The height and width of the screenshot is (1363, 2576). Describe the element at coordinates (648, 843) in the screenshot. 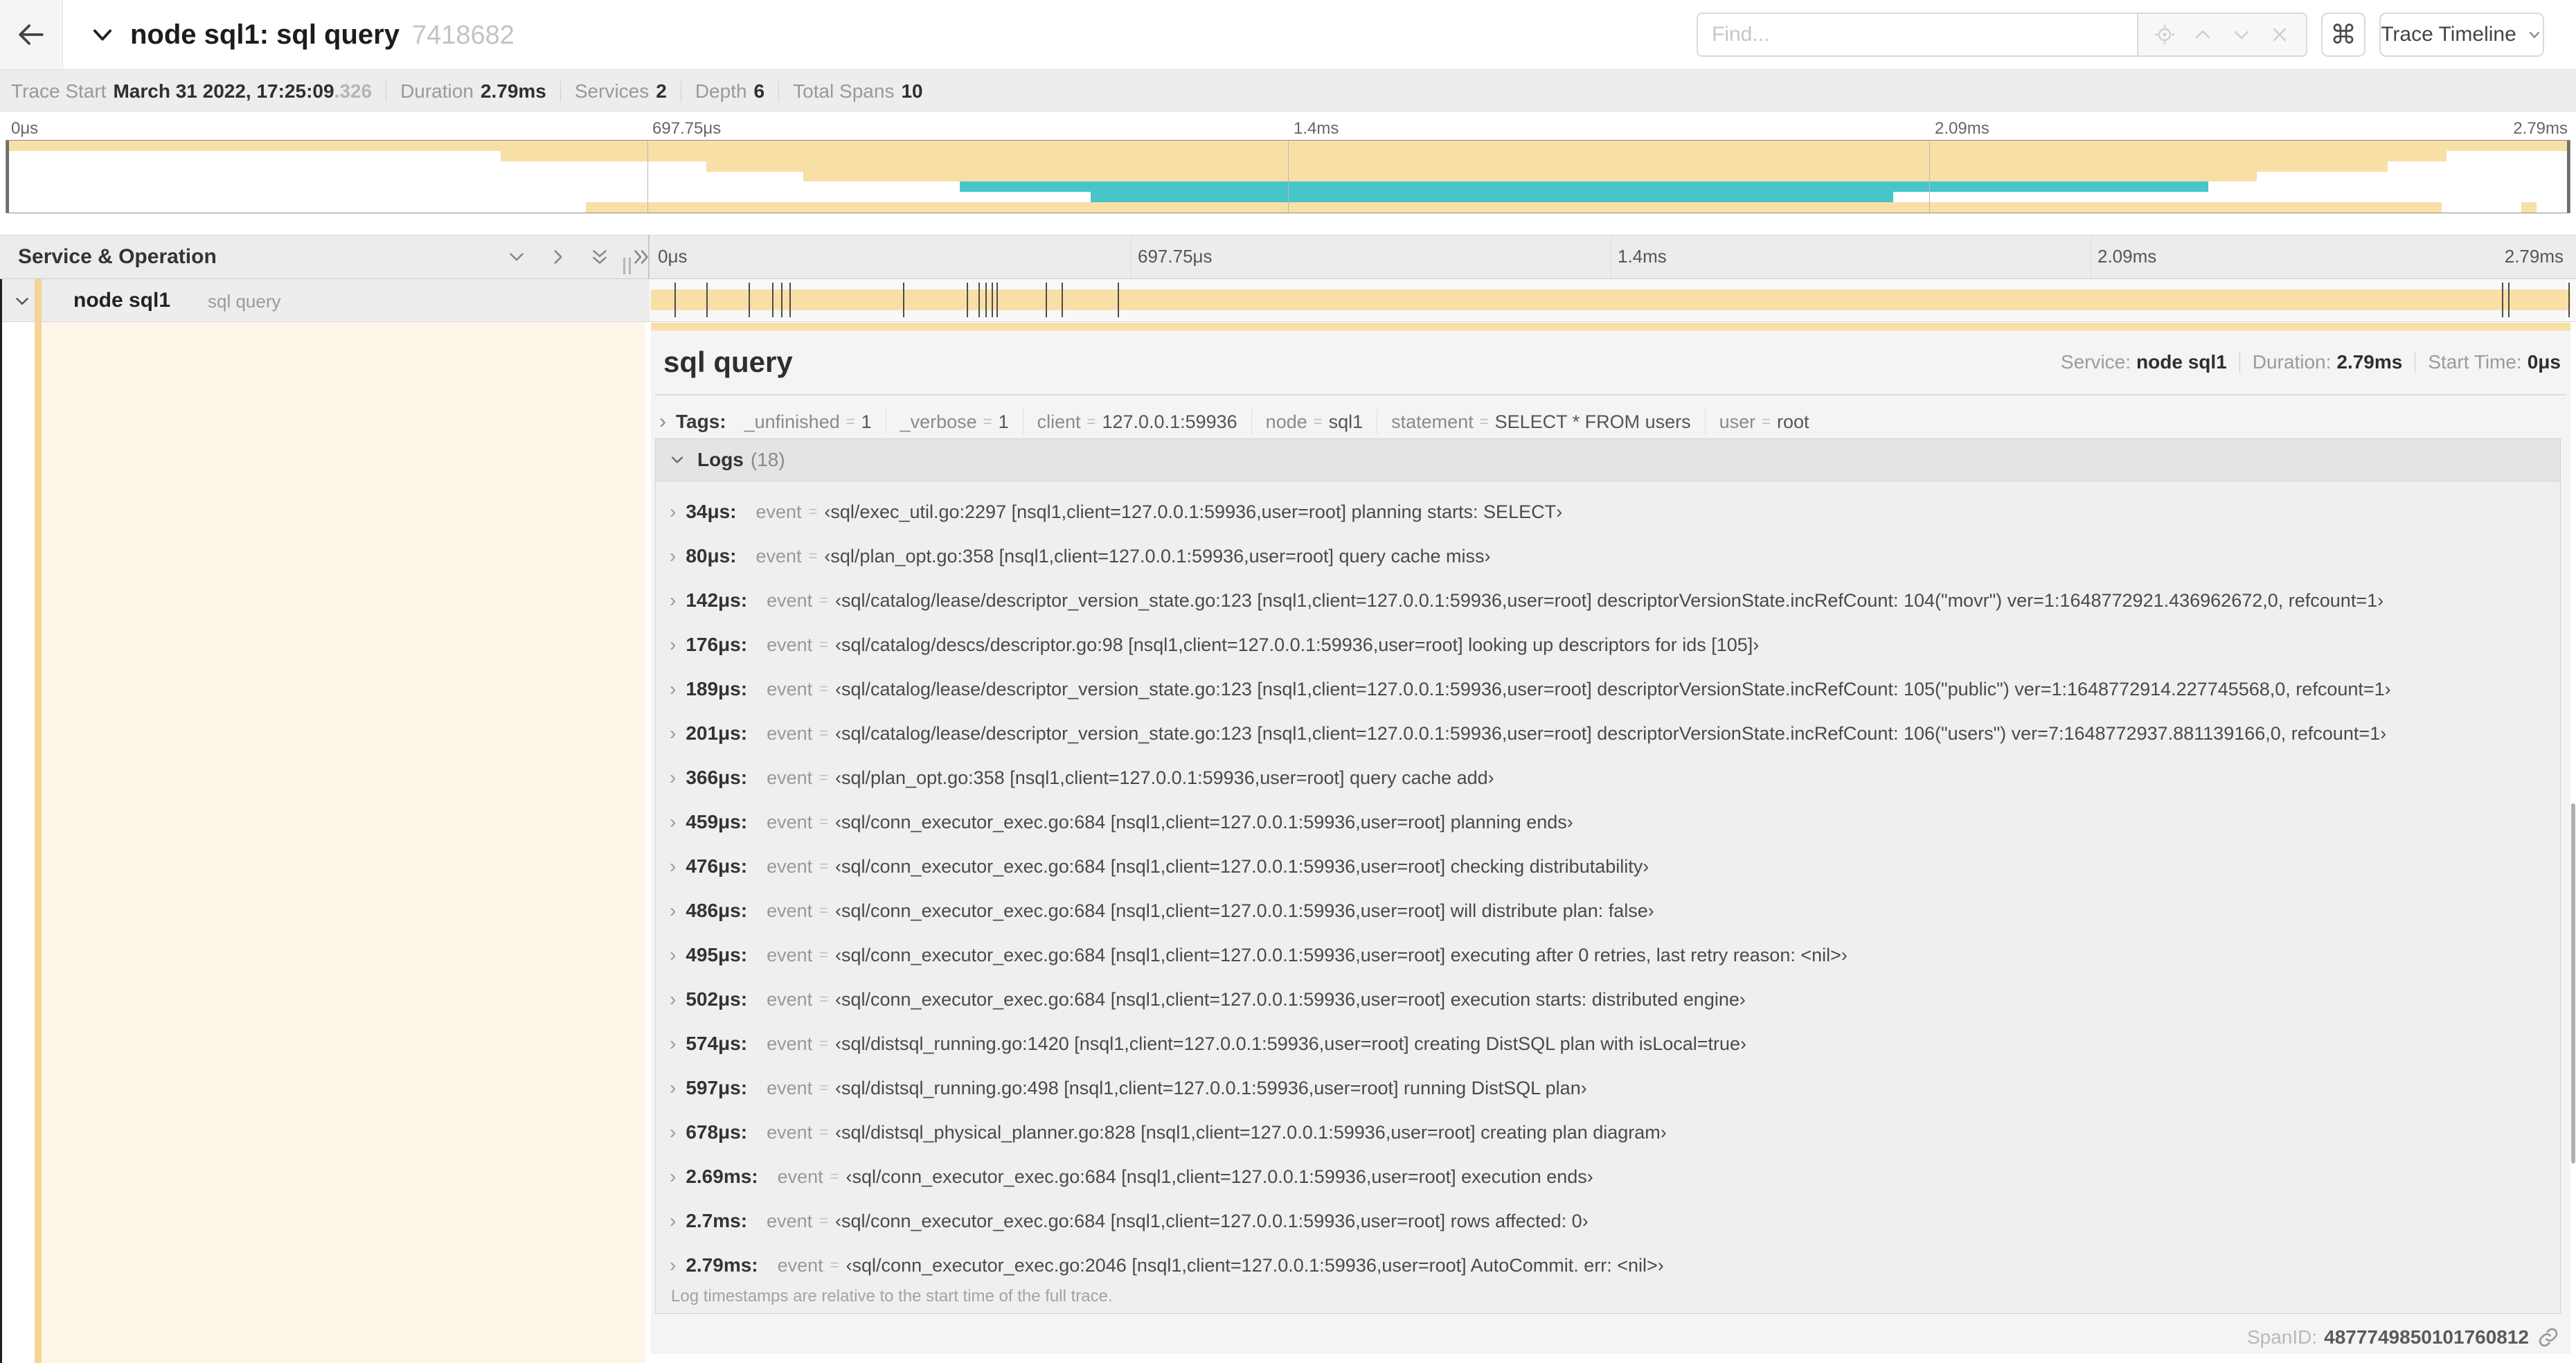

I see `detail-column-gap` at that location.